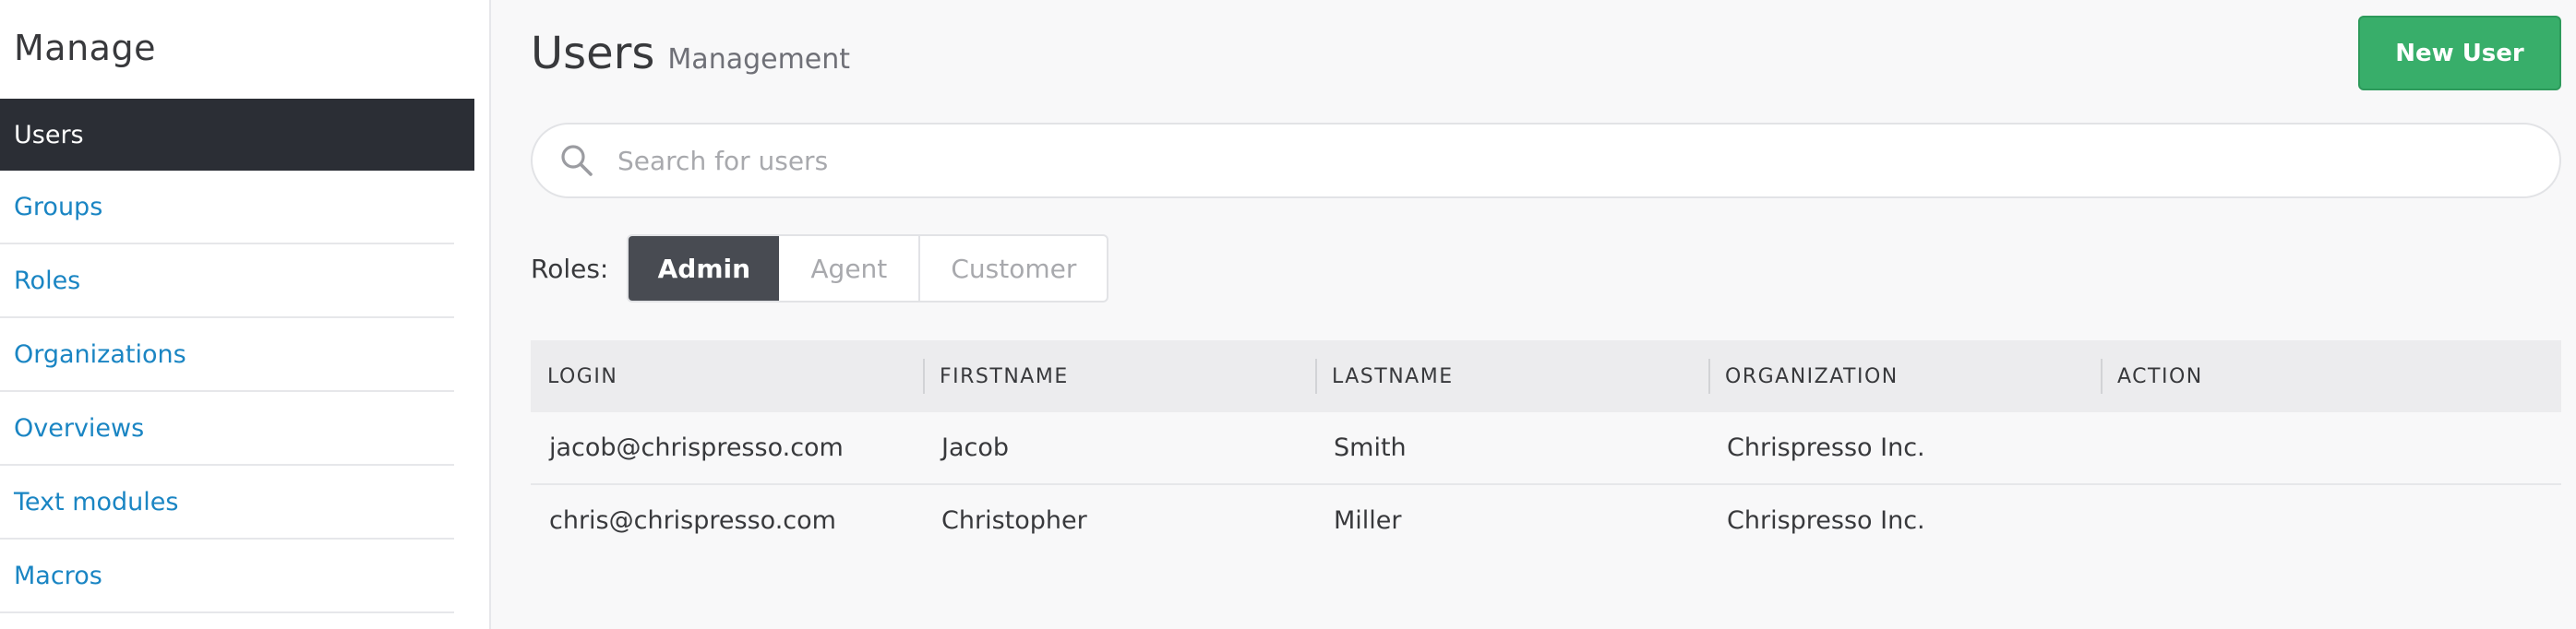 The image size is (2576, 629). I want to click on sidebar-item-text-modules: Text modules, so click(227, 503).